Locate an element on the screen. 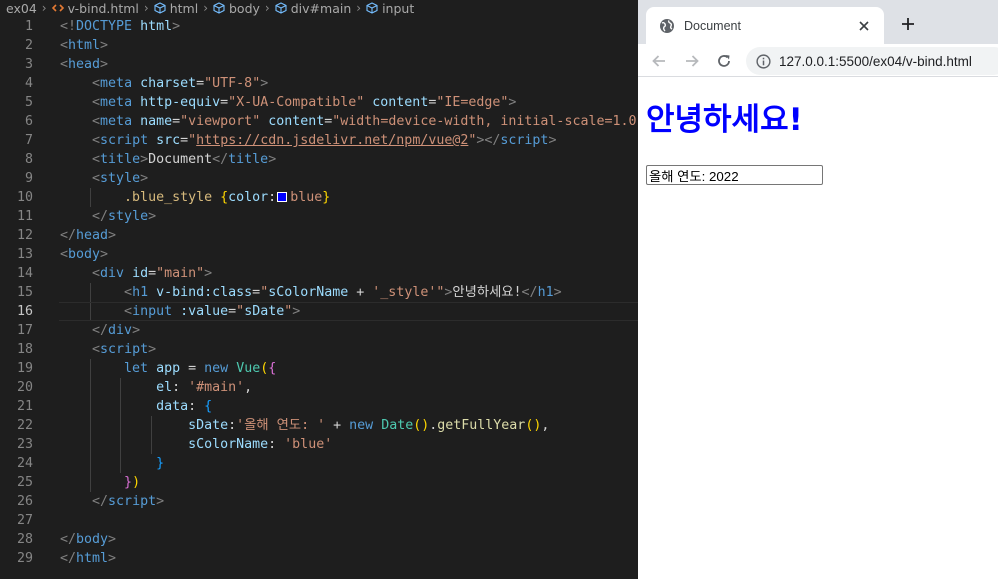 The width and height of the screenshot is (998, 579). code-token: script is located at coordinates (124, 349).